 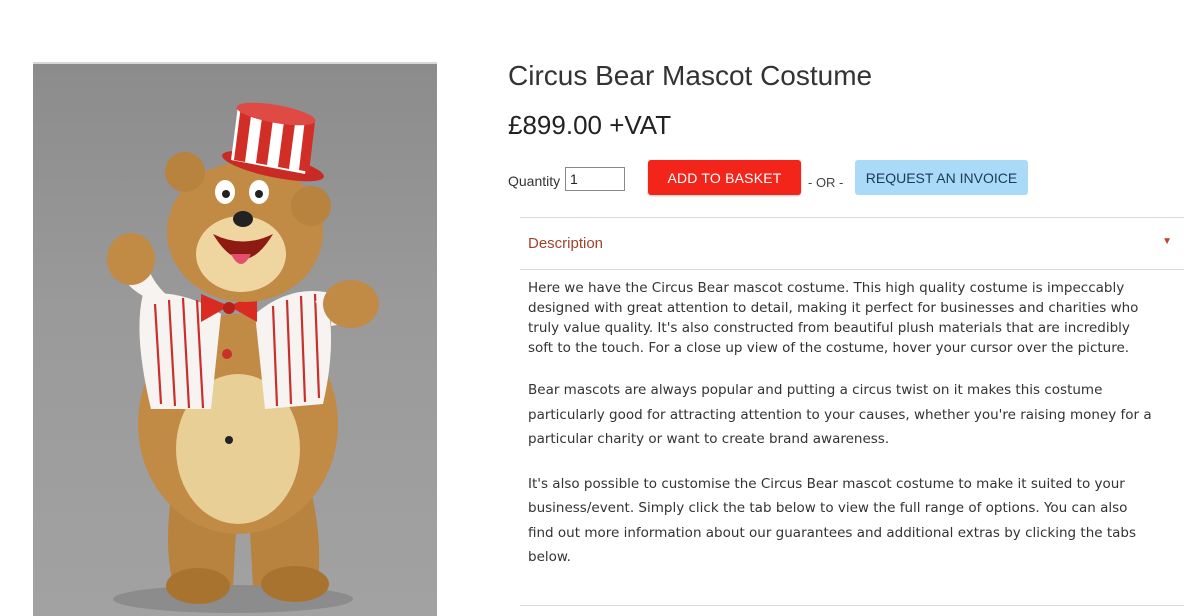 I want to click on description-tab: Description ▼, so click(x=852, y=244).